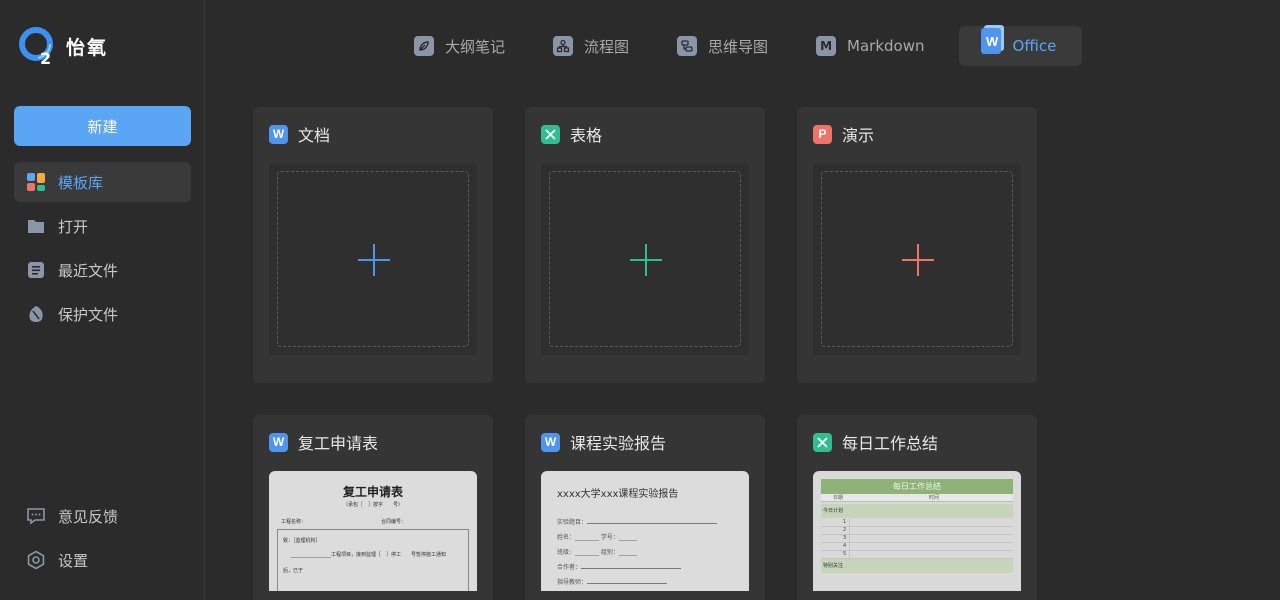 The width and height of the screenshot is (1280, 600). I want to click on markdown-icon: M, so click(826, 46).